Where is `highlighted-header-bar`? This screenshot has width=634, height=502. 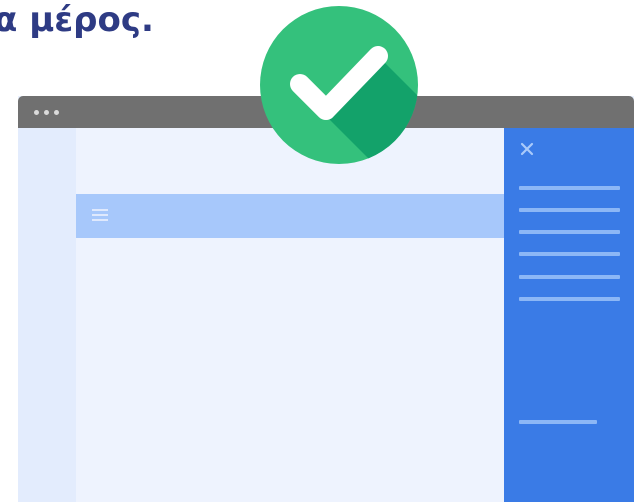
highlighted-header-bar is located at coordinates (290, 216).